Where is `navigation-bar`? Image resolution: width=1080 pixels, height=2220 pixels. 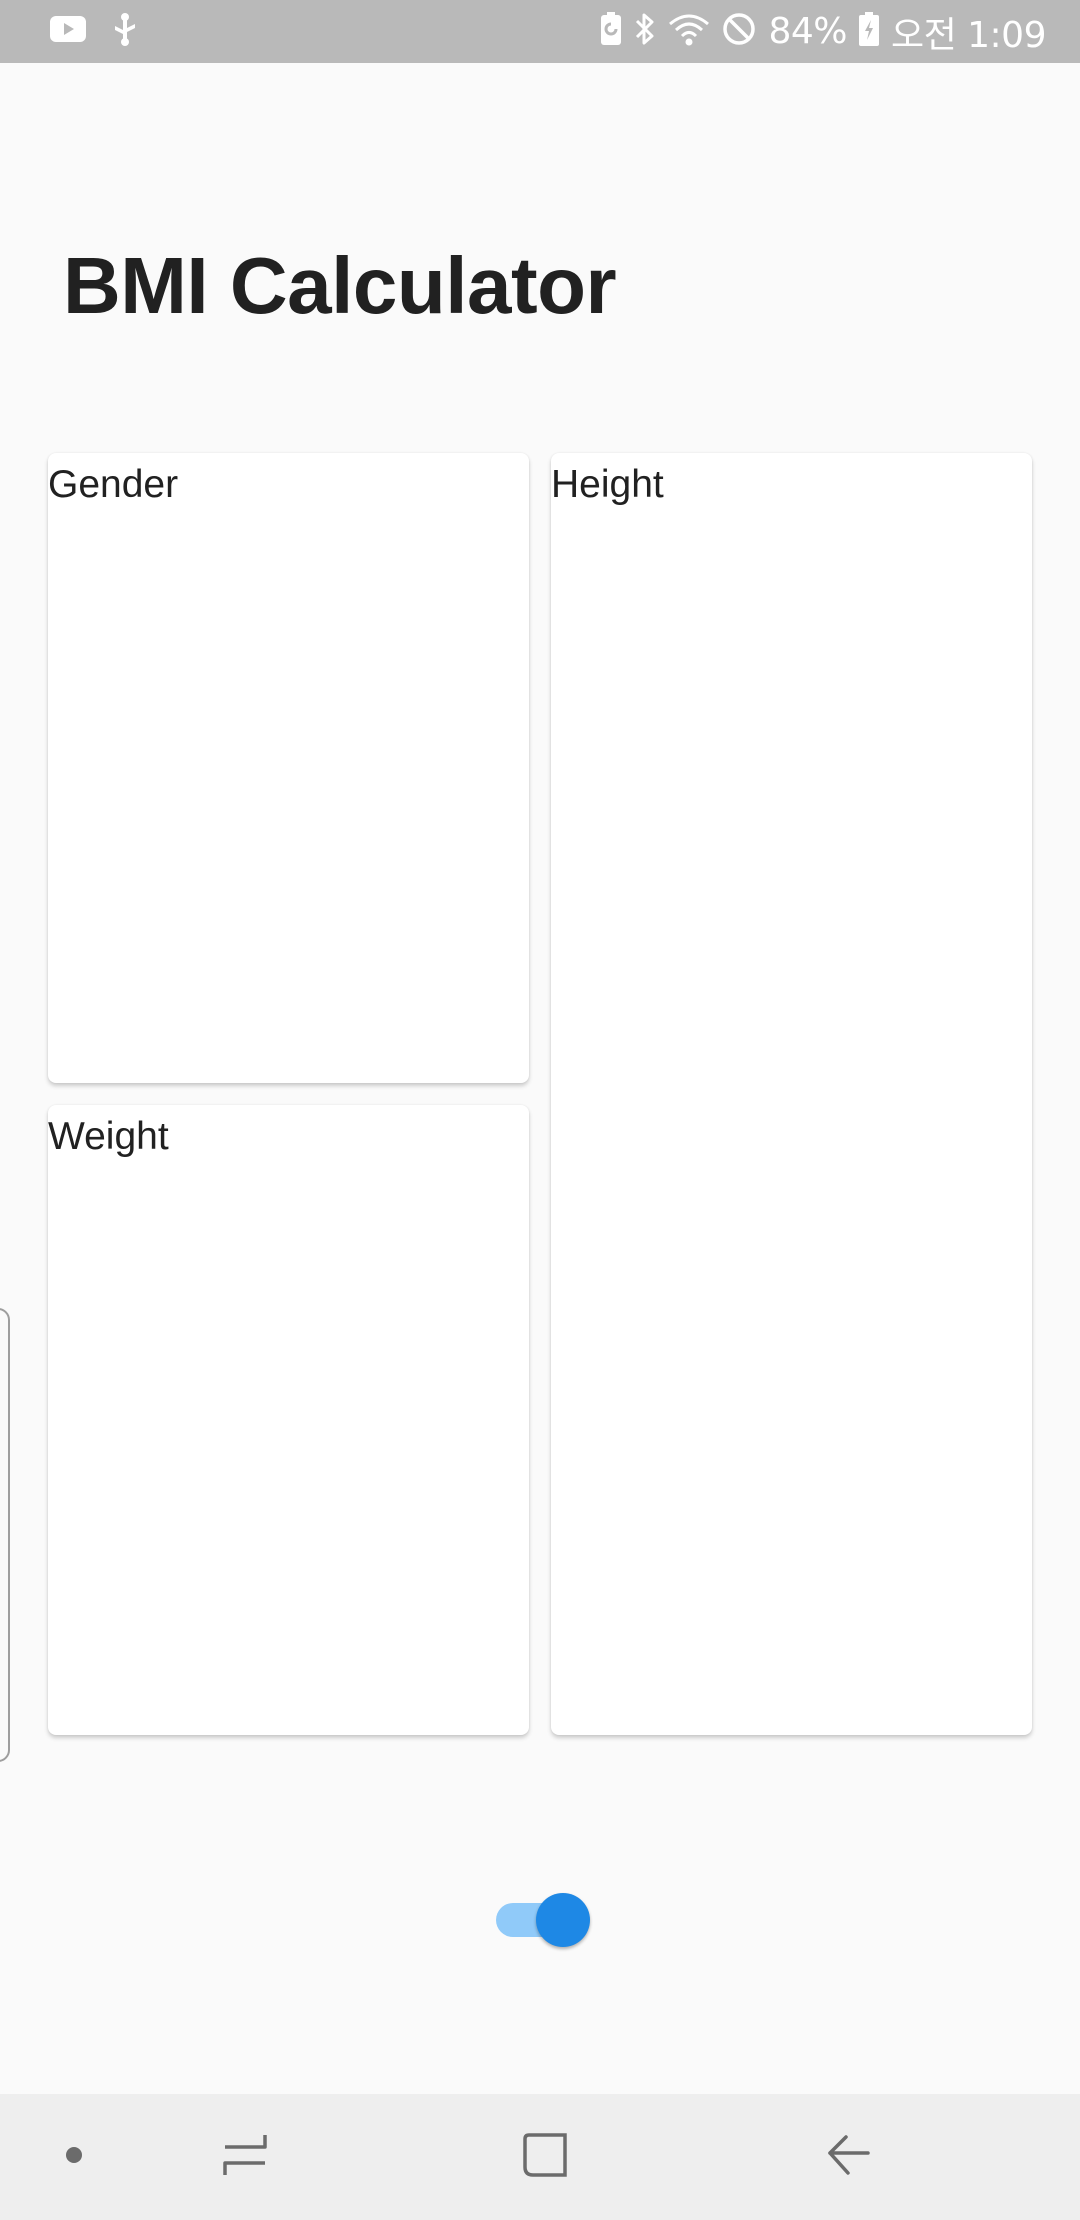
navigation-bar is located at coordinates (540, 2157).